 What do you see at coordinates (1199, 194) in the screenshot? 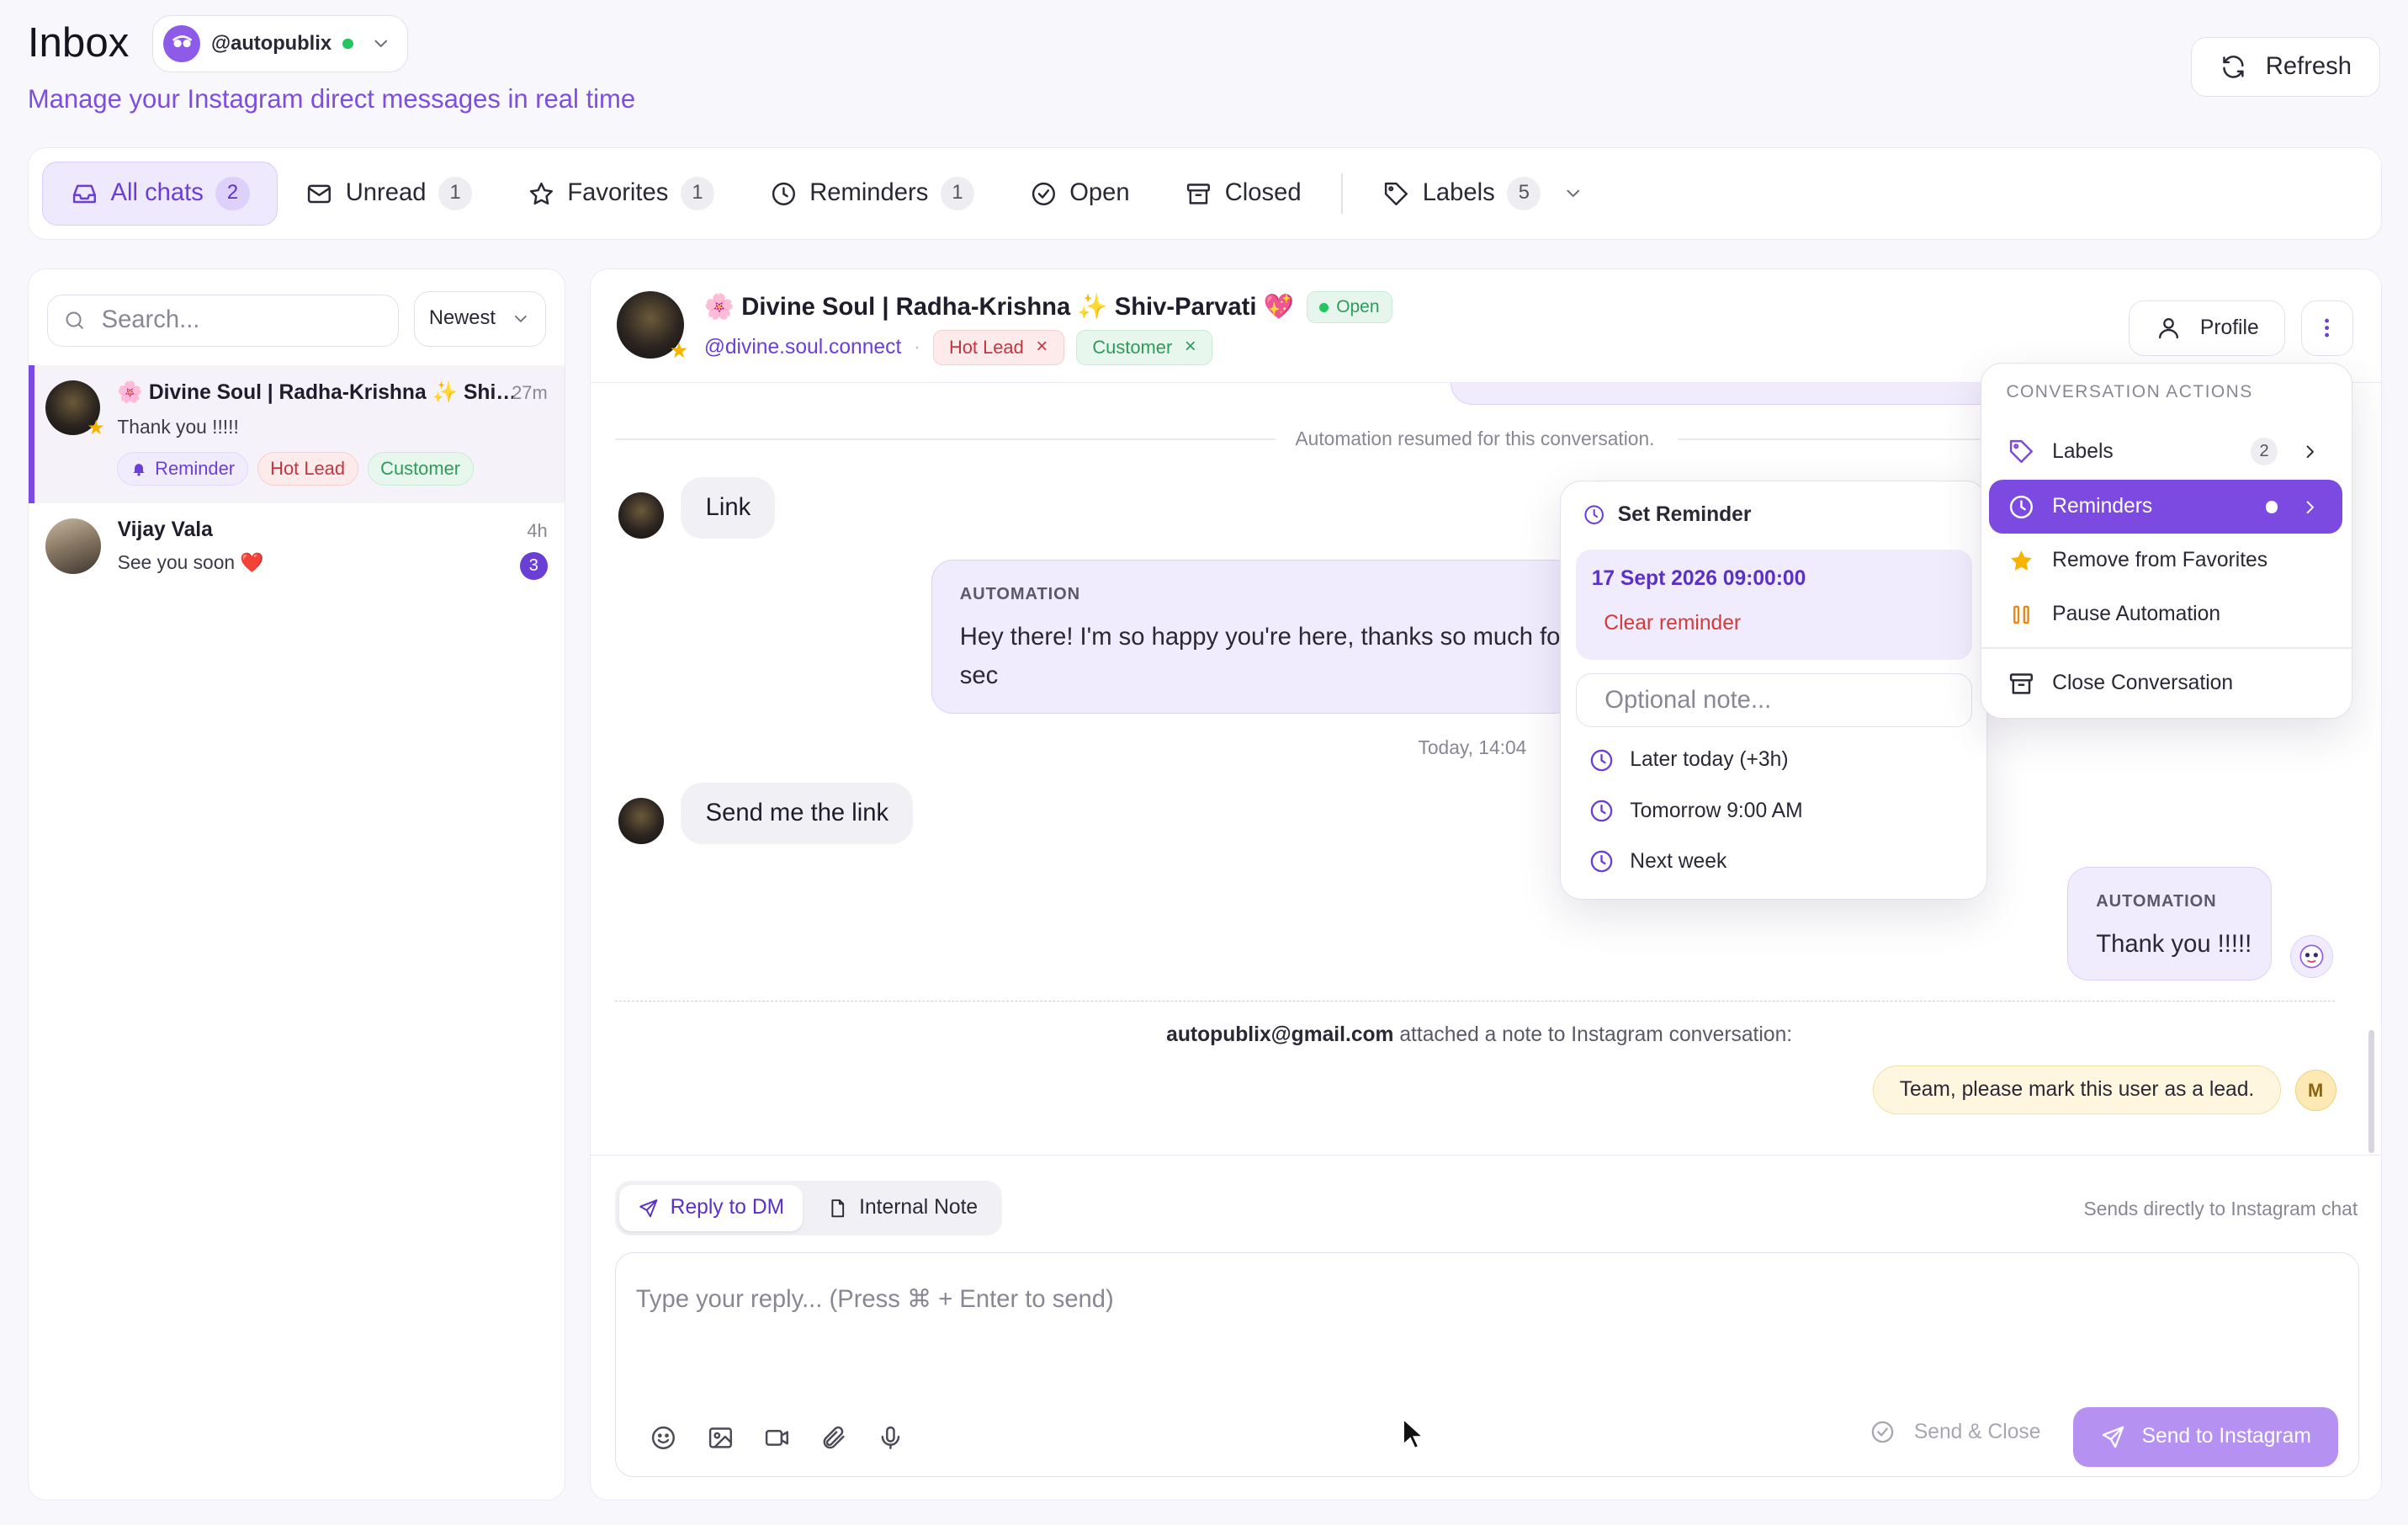
I see `archive-icon` at bounding box center [1199, 194].